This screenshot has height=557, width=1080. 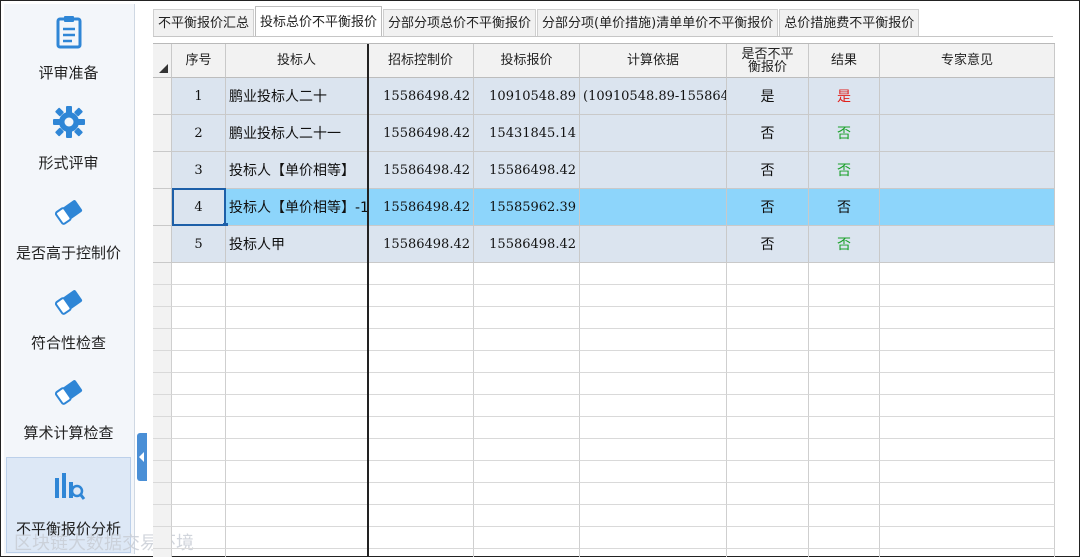 What do you see at coordinates (68, 138) in the screenshot?
I see `sidebar-item-formal-review: 形式评审` at bounding box center [68, 138].